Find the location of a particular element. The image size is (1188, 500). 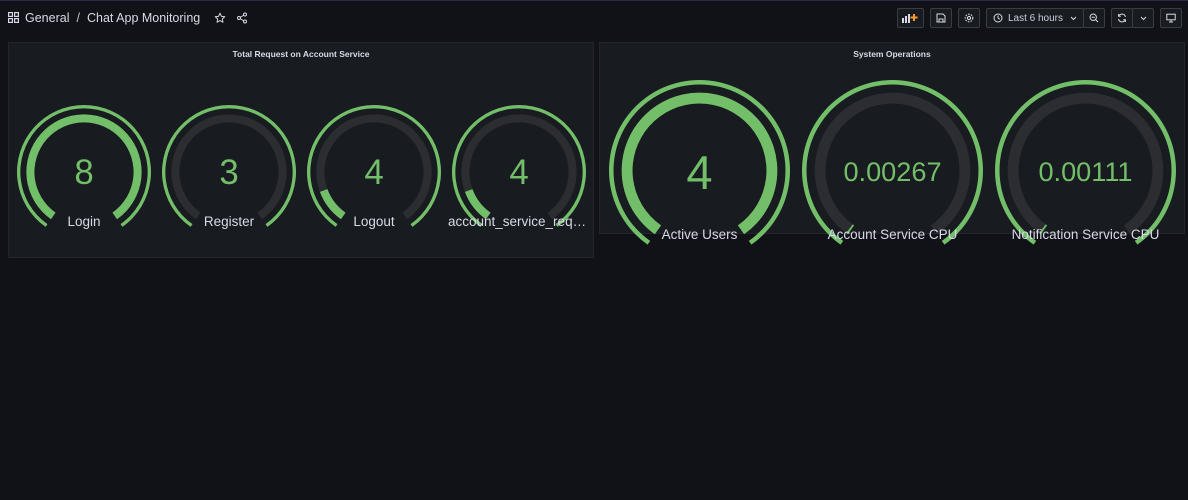

gauge-label: Active Users is located at coordinates (699, 234).